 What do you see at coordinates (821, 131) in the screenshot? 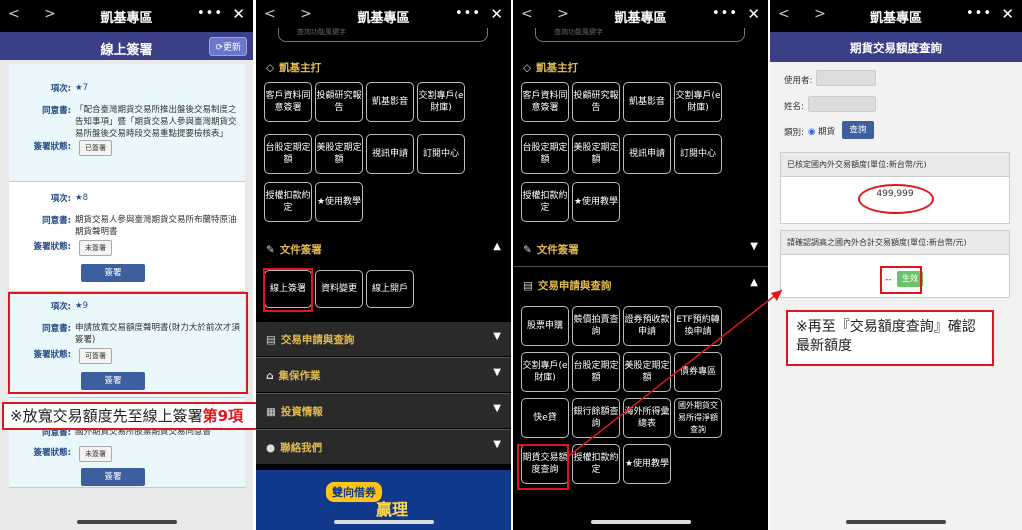
I see `type-radio: ◉ 期貨` at bounding box center [821, 131].